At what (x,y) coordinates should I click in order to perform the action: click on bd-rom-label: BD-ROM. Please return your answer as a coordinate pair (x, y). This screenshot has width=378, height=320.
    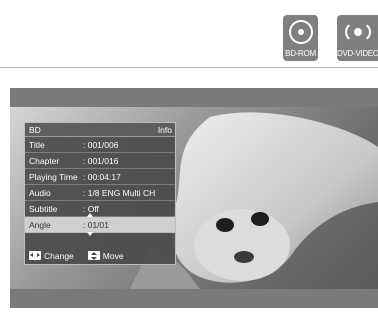
    Looking at the image, I should click on (300, 53).